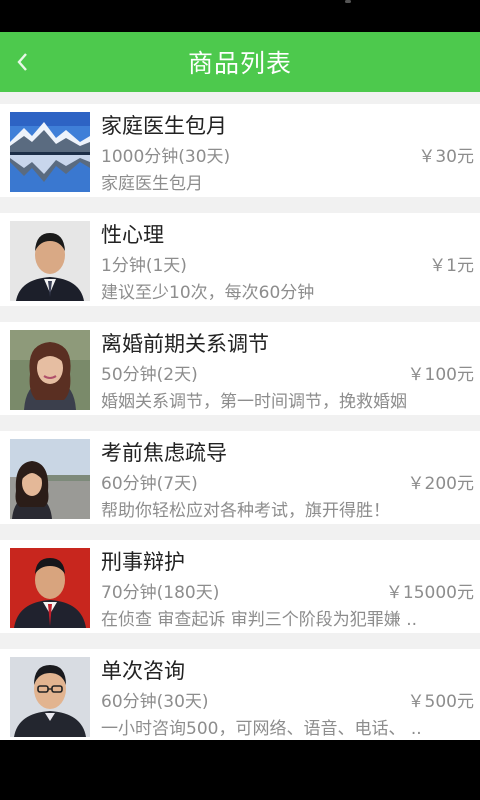 This screenshot has width=480, height=800. I want to click on product-title: 家庭医生包月, so click(164, 126).